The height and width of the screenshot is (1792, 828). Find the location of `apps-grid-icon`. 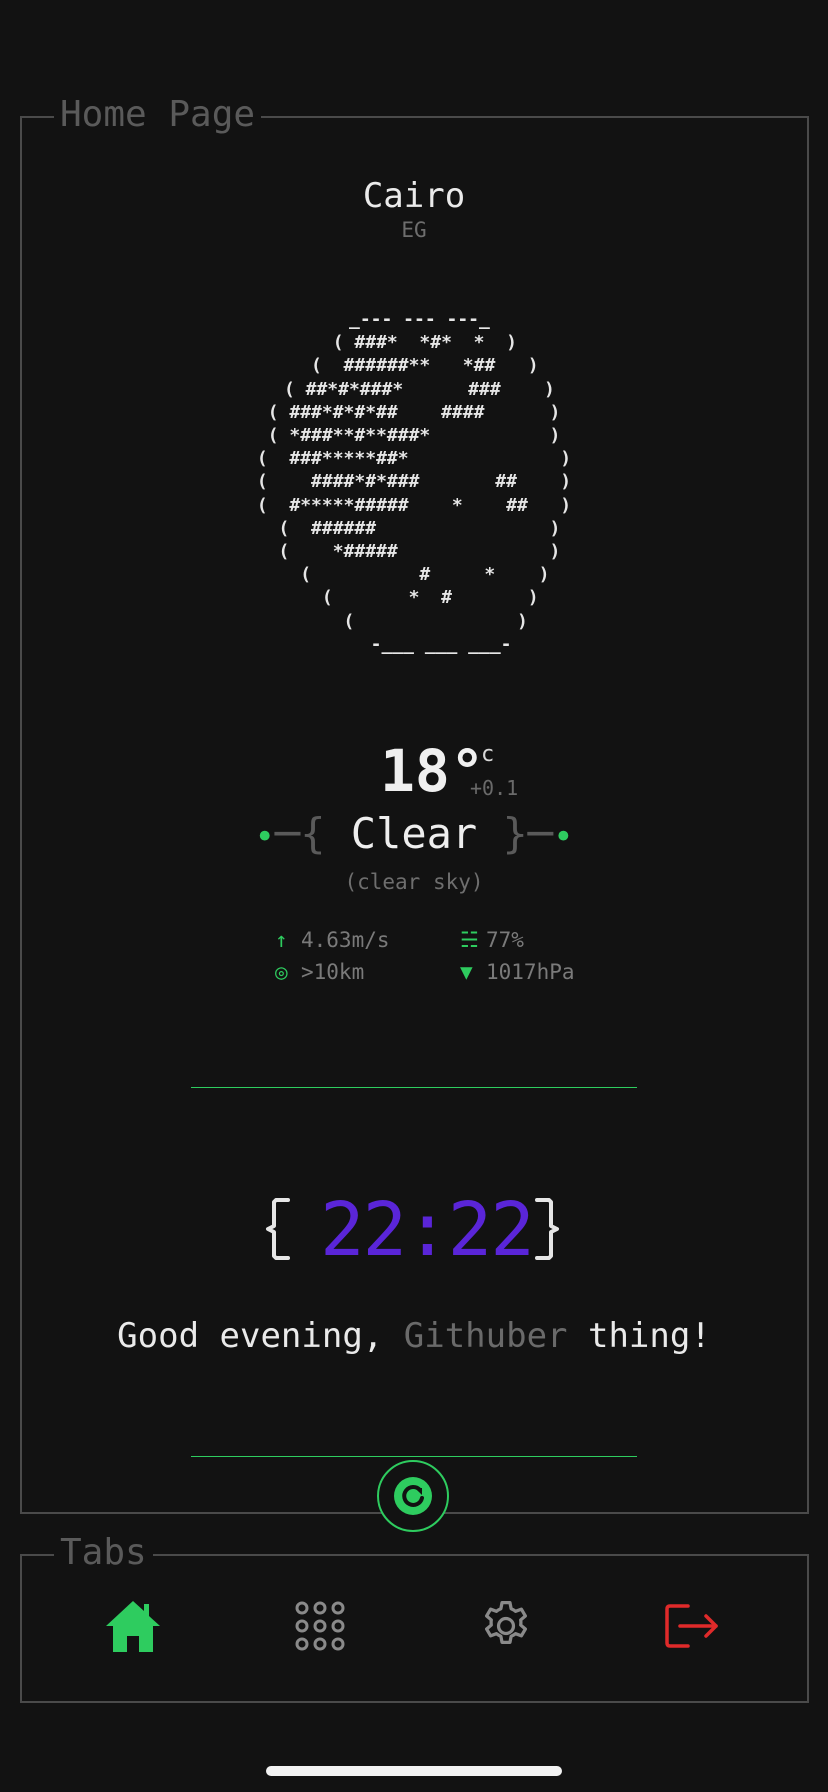

apps-grid-icon is located at coordinates (320, 1626).